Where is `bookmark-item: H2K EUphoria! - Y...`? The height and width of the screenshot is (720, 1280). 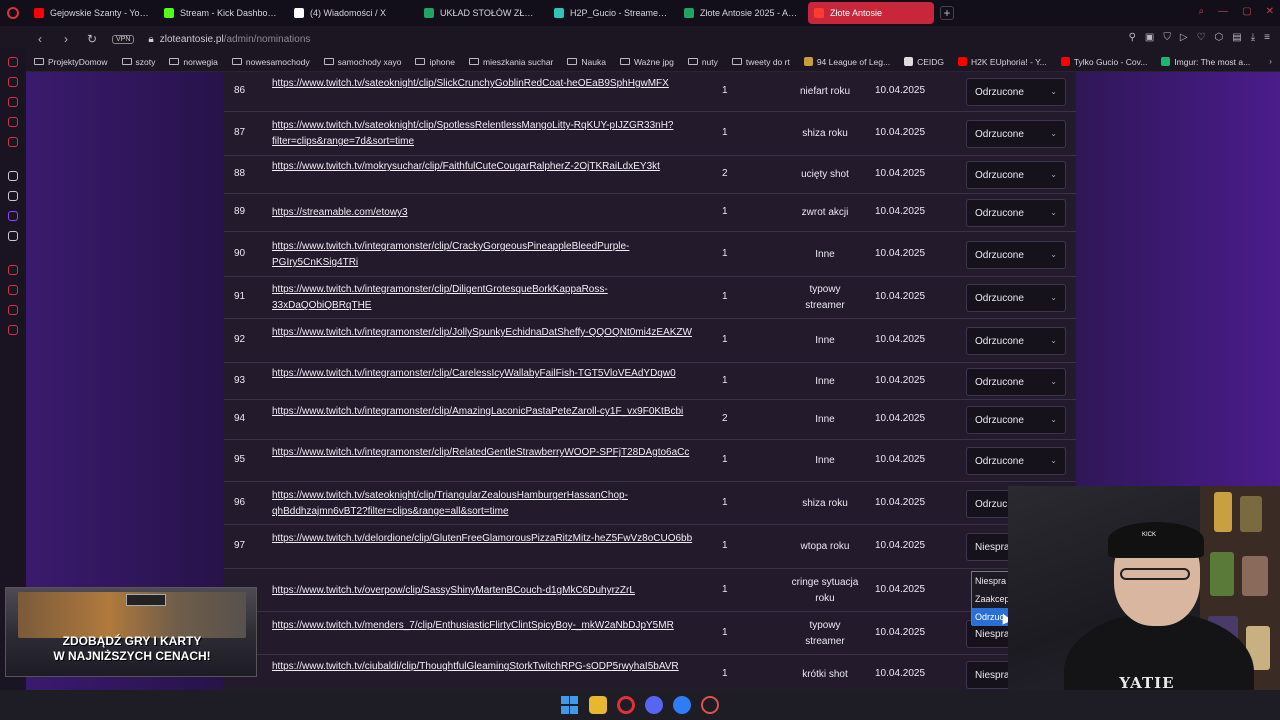 bookmark-item: H2K EUphoria! - Y... is located at coordinates (1002, 62).